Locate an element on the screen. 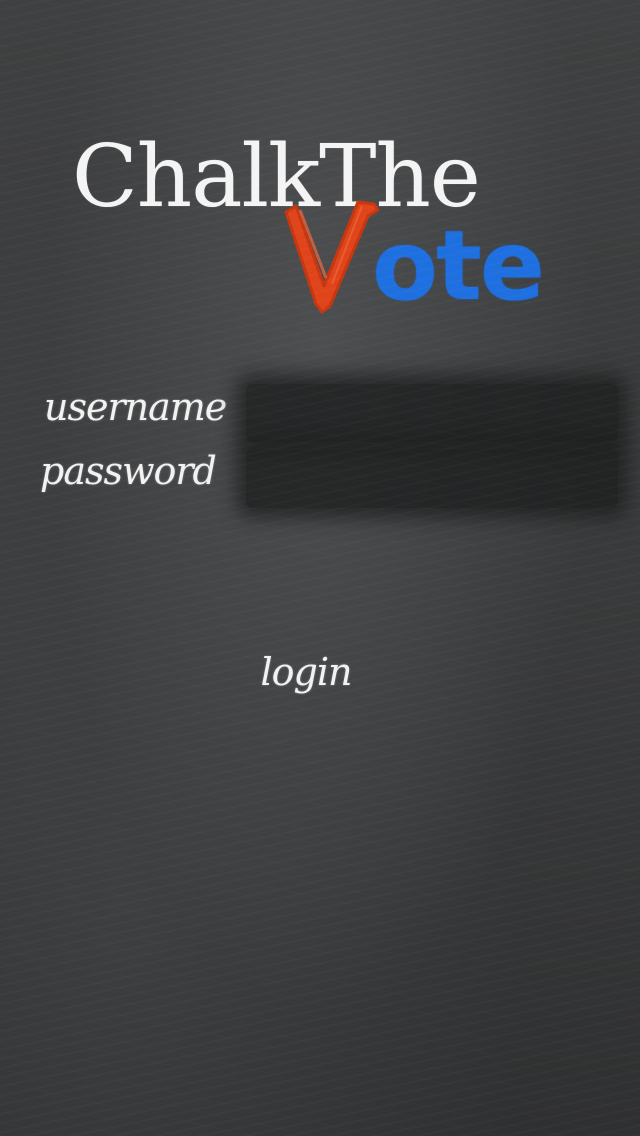 This screenshot has height=1136, width=640. username-field is located at coordinates (432, 413).